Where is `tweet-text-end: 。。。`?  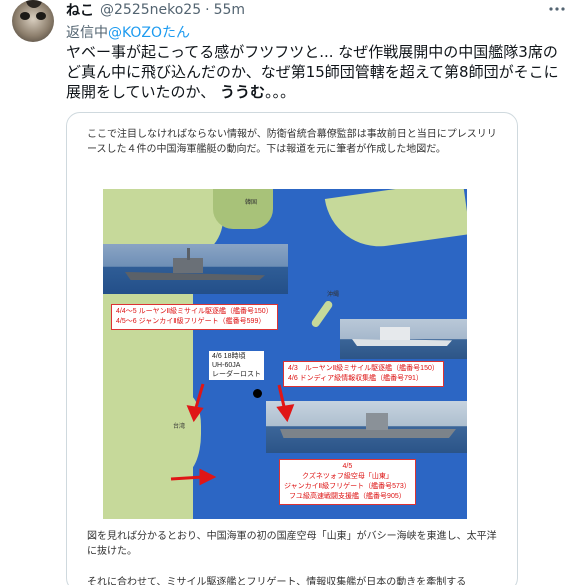 tweet-text-end: 。。。 is located at coordinates (280, 92).